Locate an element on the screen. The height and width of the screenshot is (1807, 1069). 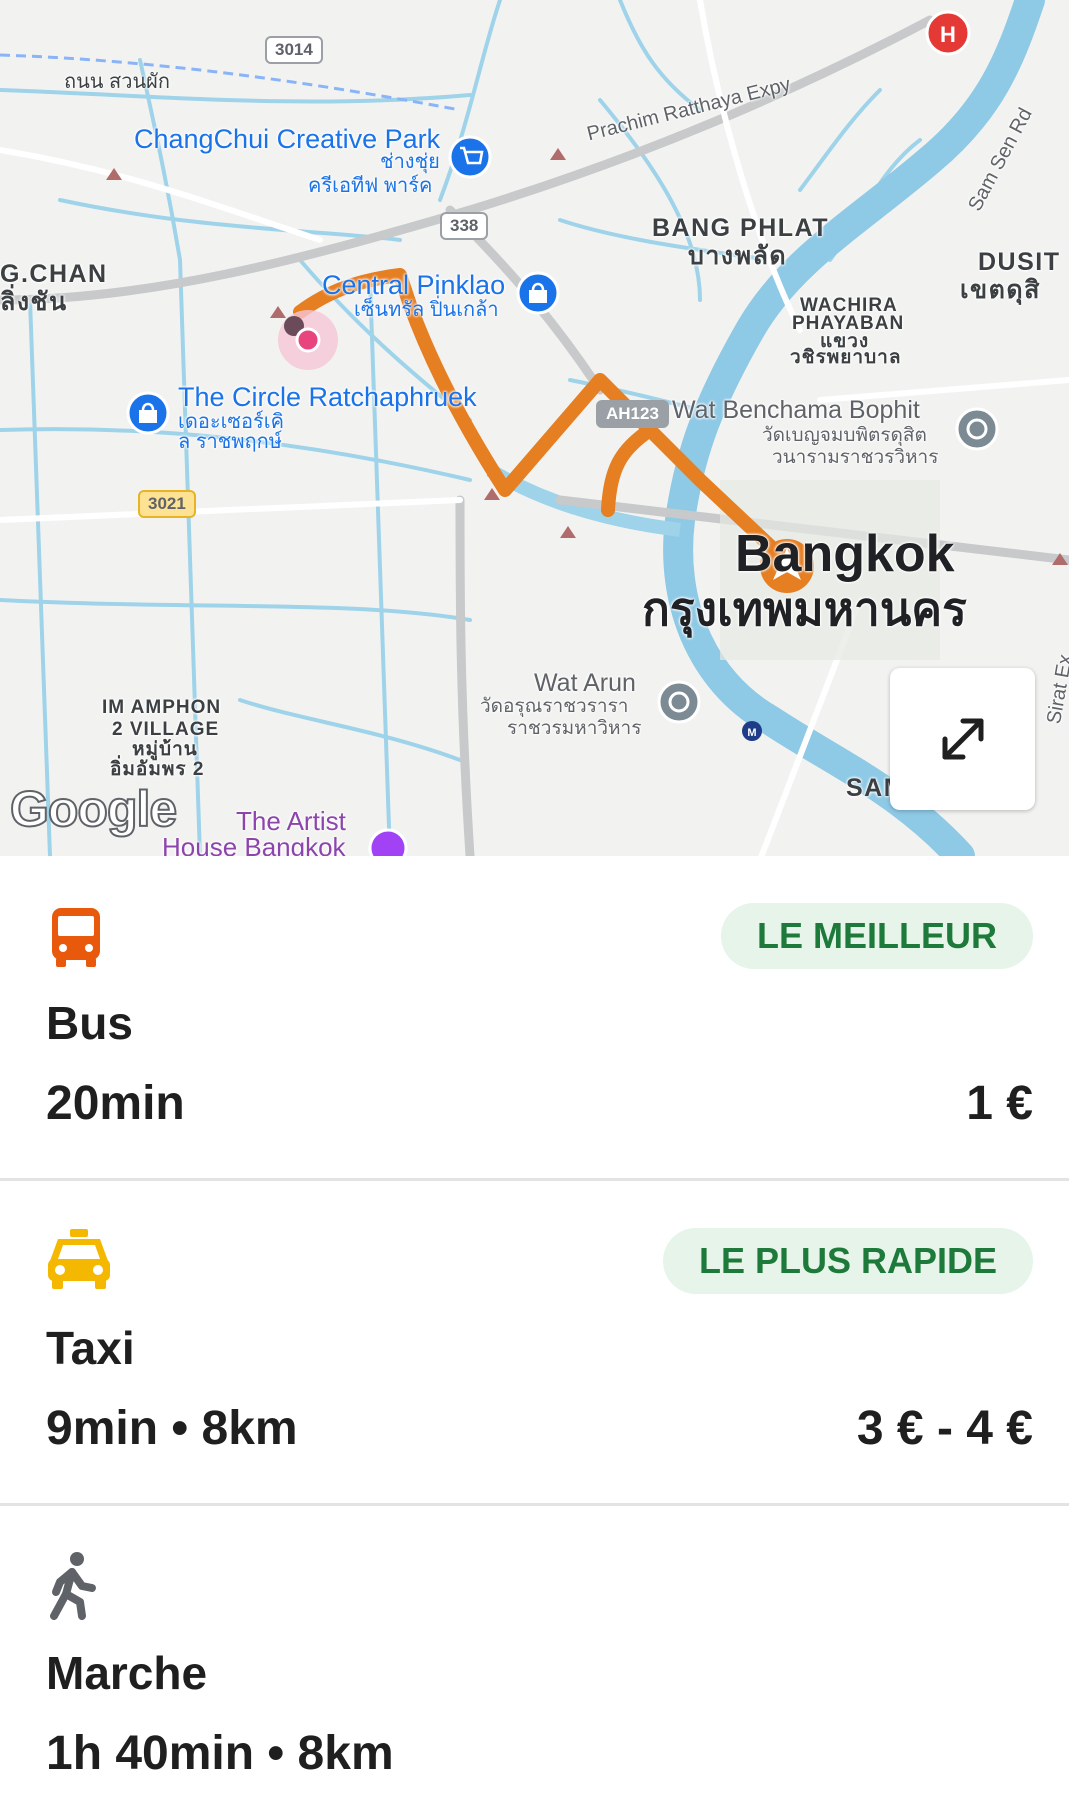
map-label-wat-benchama-th1: วัดเบญจมบพิตรดุสิต is located at coordinates (844, 435).